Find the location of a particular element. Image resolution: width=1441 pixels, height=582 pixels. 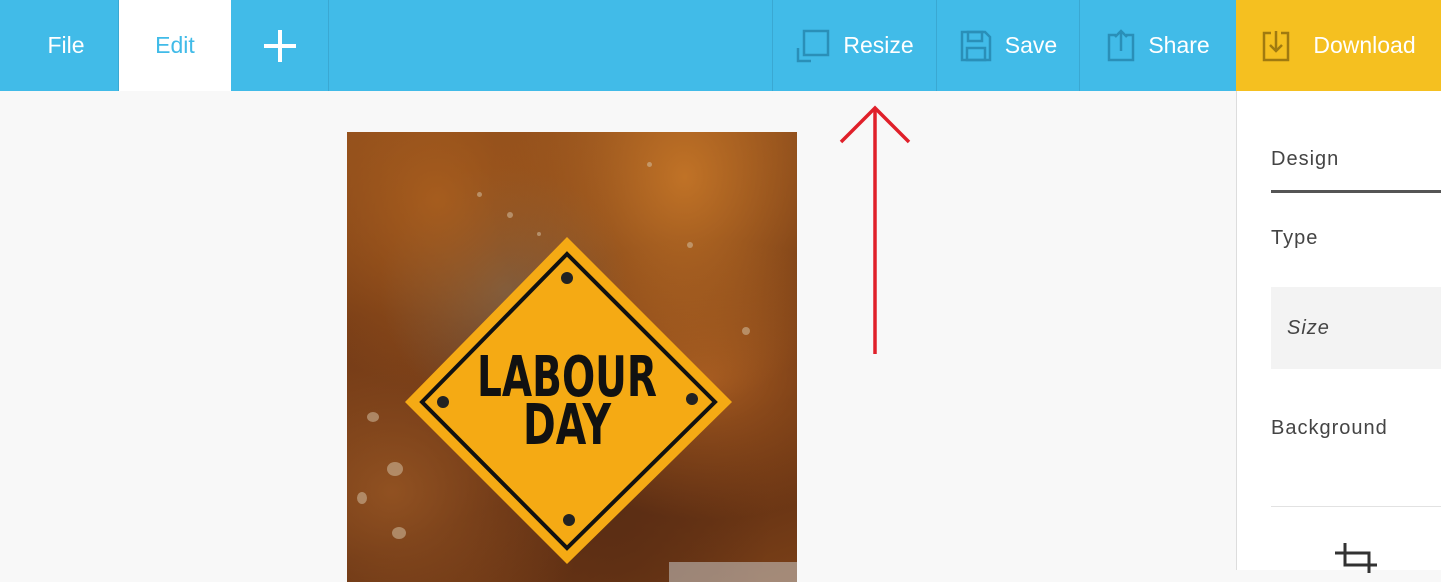

file-menu-button: File is located at coordinates (59, 45).